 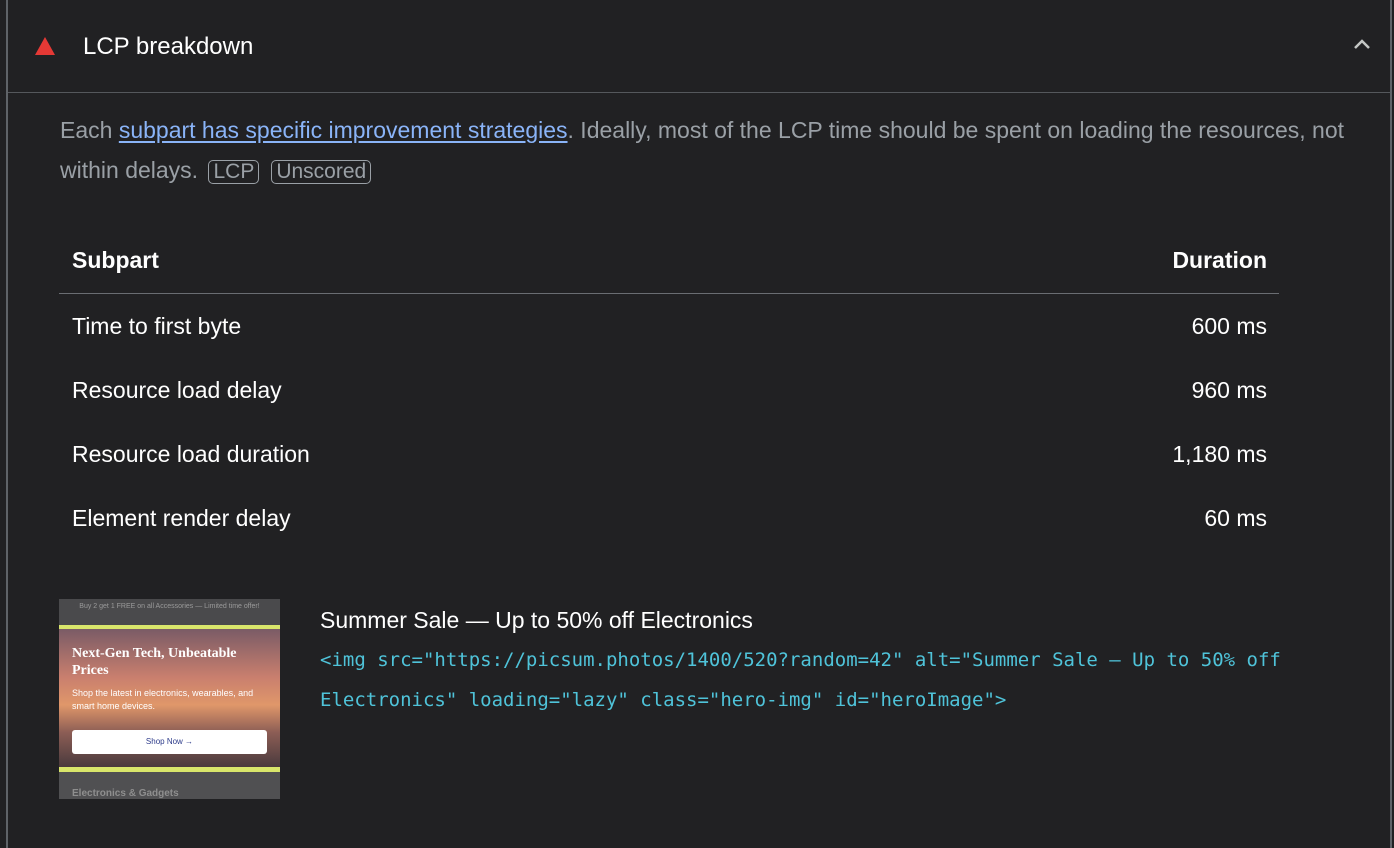 What do you see at coordinates (1219, 260) in the screenshot?
I see `column-header-duration: Duration` at bounding box center [1219, 260].